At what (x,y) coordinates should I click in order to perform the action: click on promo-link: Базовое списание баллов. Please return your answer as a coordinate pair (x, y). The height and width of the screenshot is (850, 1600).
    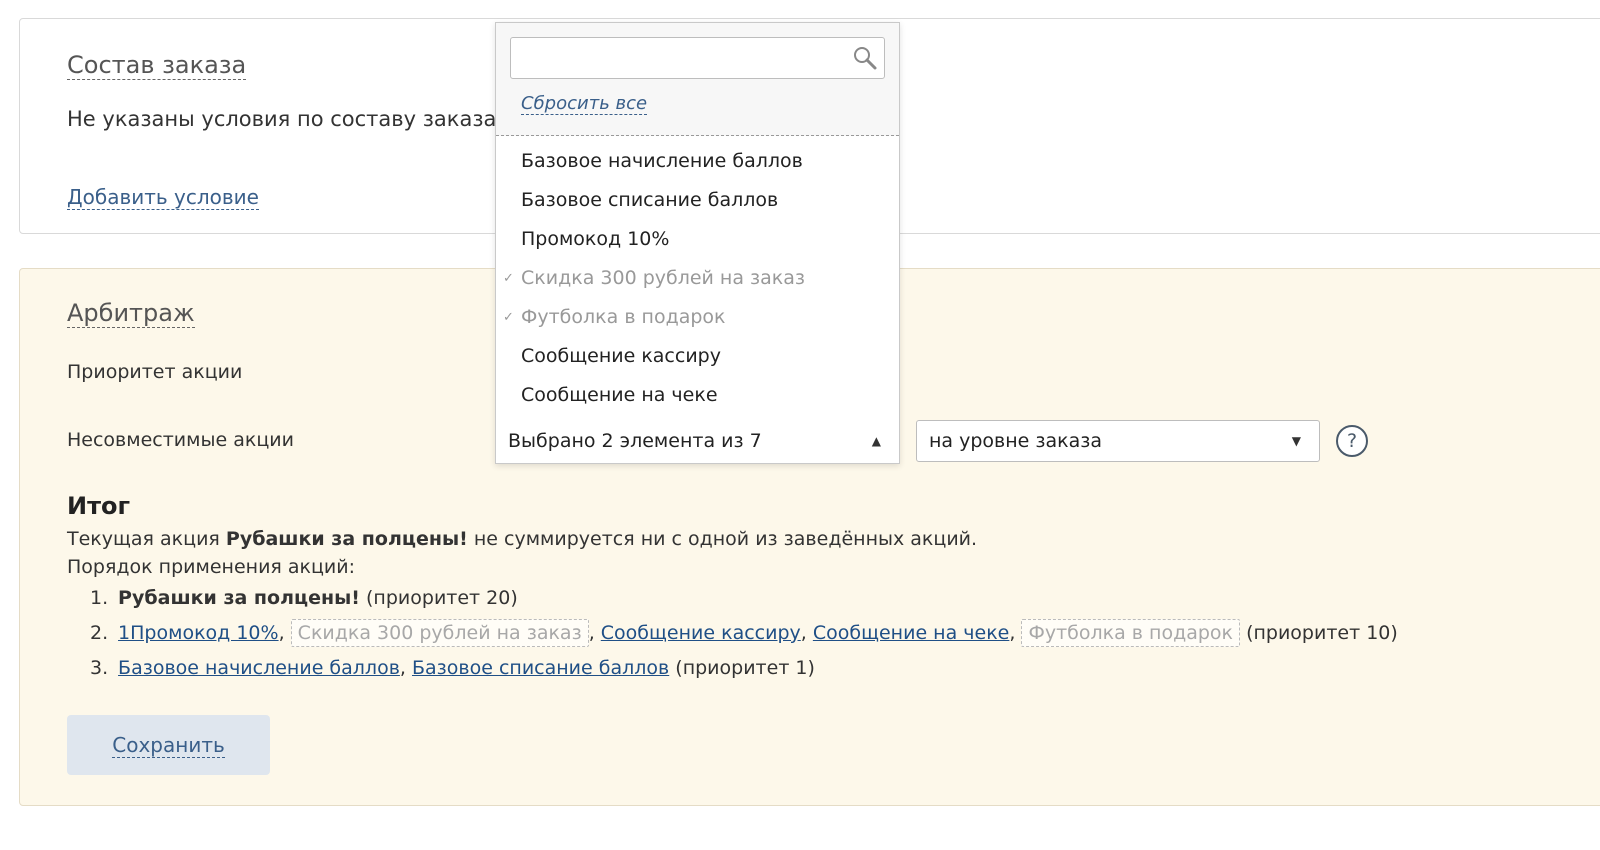
    Looking at the image, I should click on (540, 668).